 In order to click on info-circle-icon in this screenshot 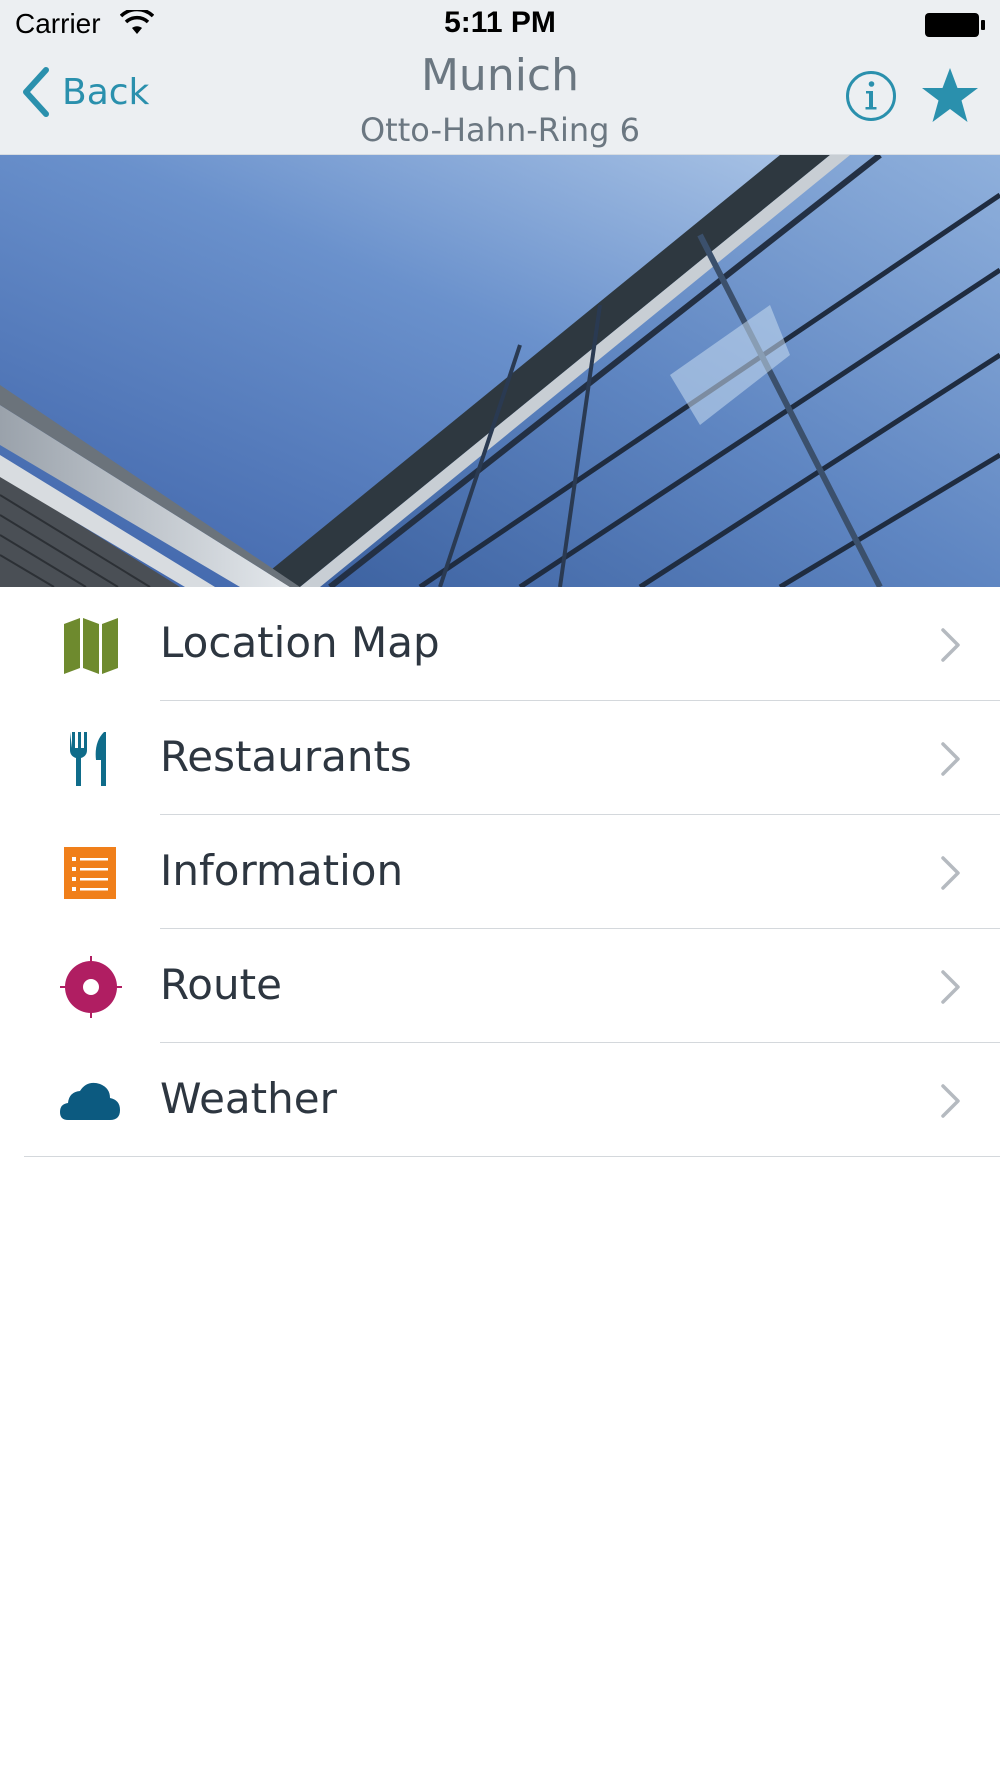, I will do `click(871, 96)`.